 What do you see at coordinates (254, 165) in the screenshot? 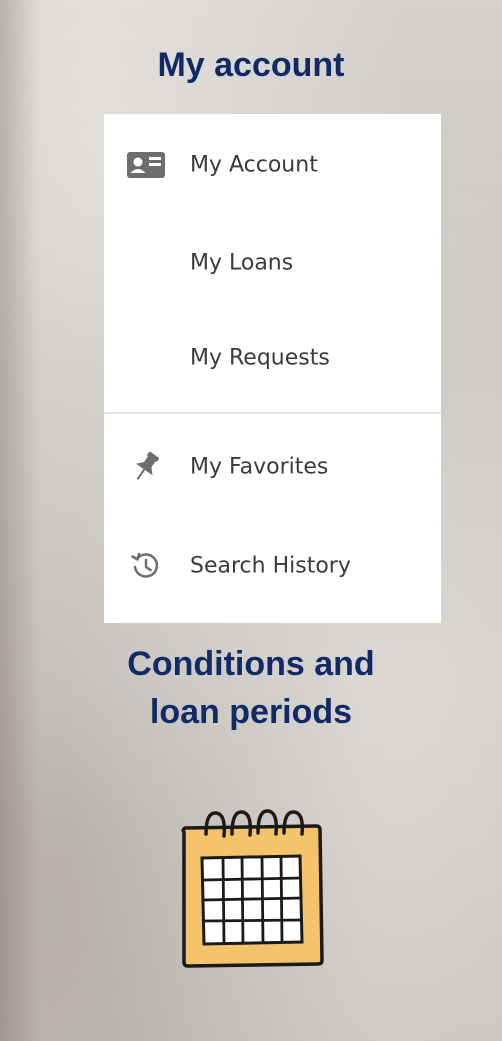
I see `menu-item-label: My Account` at bounding box center [254, 165].